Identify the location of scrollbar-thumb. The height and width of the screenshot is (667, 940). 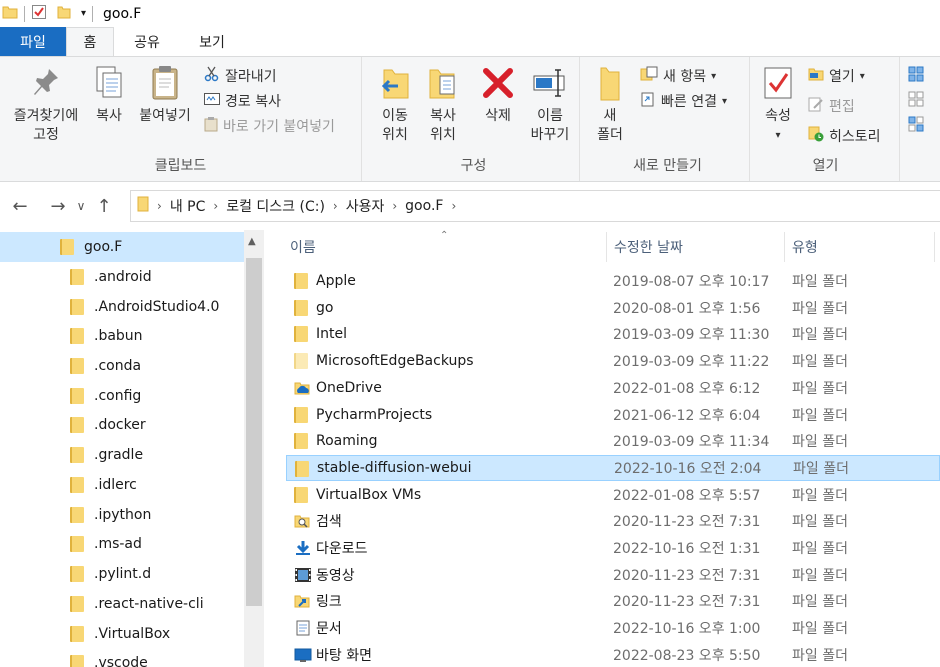
(254, 432).